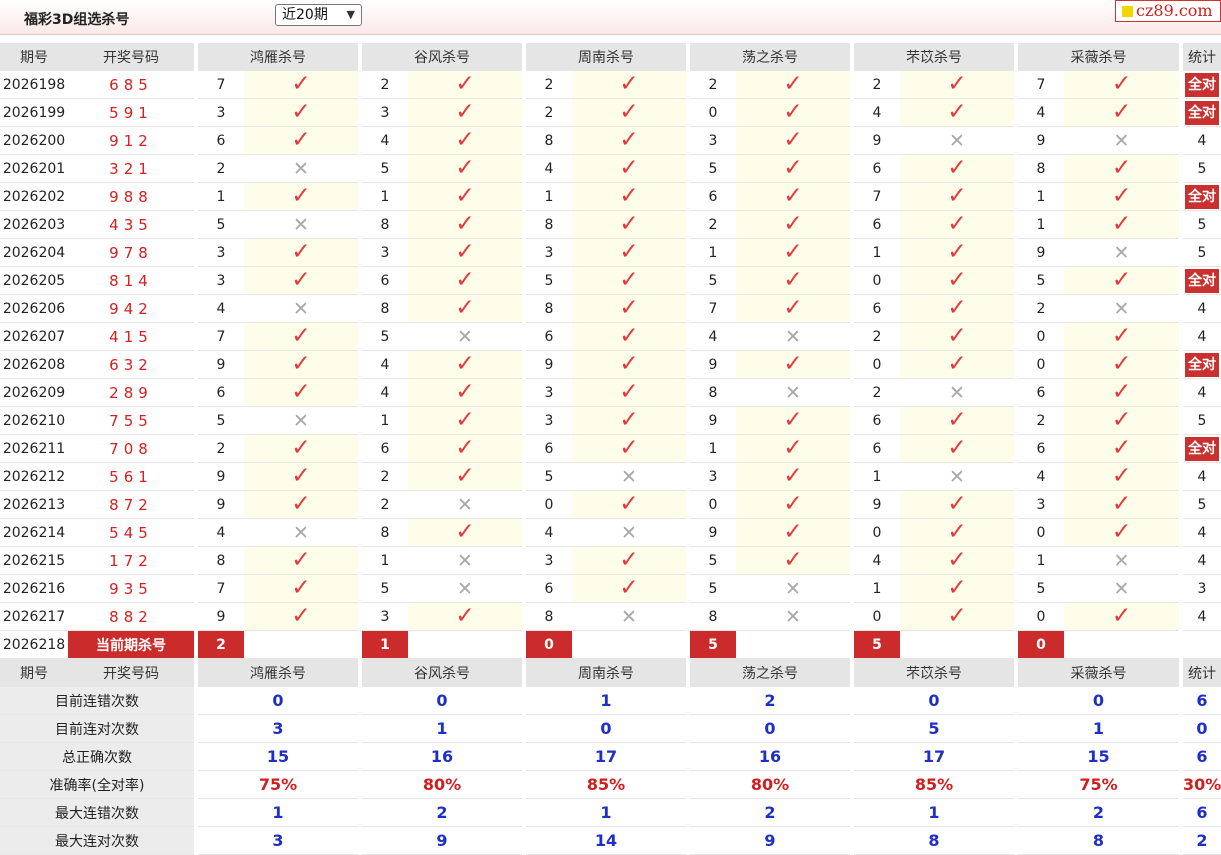 This screenshot has width=1221, height=855. I want to click on table-row: 2026203 435 5 ✕ 8 ✓ 8 ✓ 2 ✓ 6 ✓ 1 ✓ 5, so click(610, 224).